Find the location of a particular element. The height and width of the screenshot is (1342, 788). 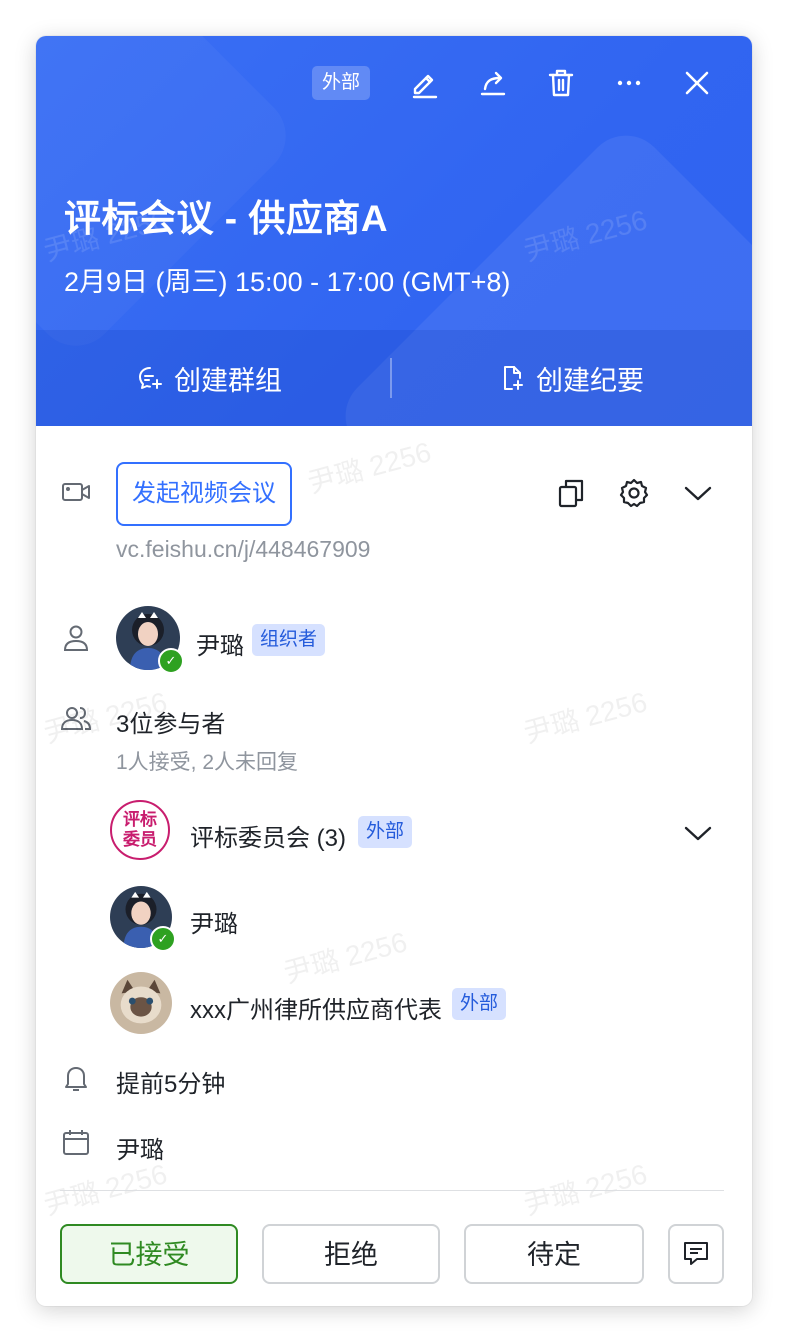

create-group-label: 创建群组 is located at coordinates (228, 380).